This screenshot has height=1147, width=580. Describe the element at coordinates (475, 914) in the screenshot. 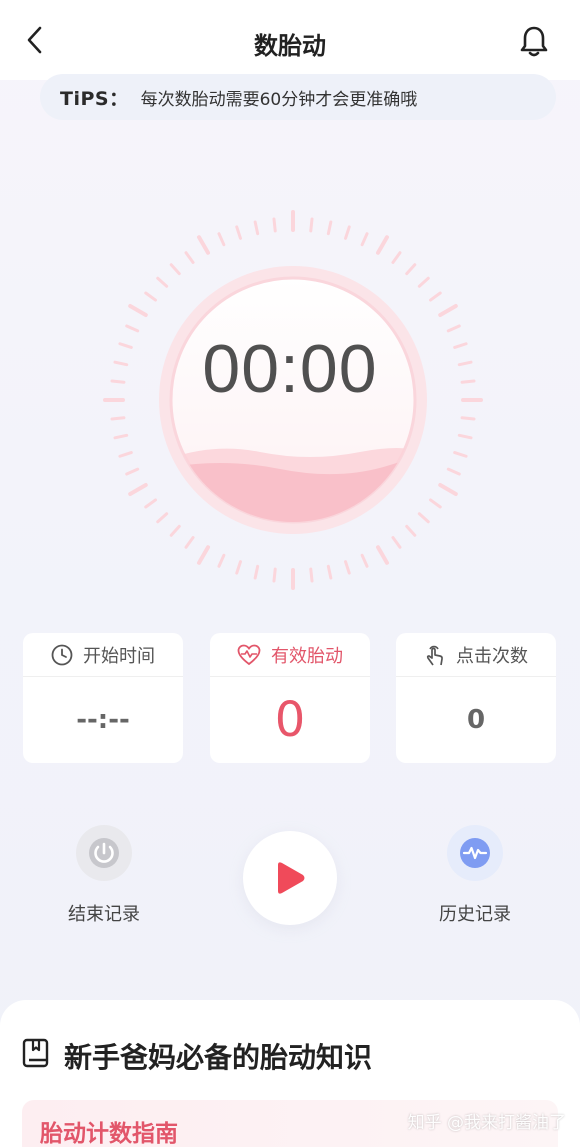

I see `history-record-label: 历史记录` at that location.